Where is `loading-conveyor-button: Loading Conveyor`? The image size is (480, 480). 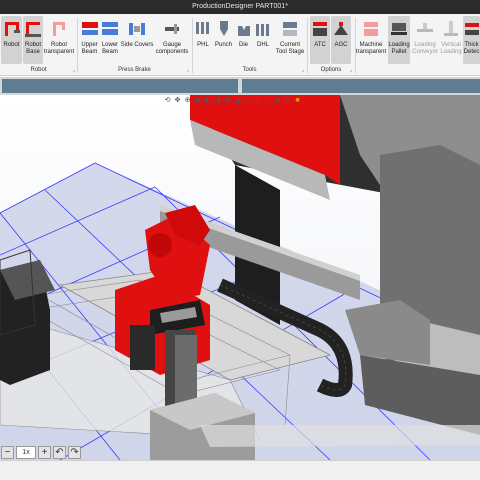
loading-conveyor-button: Loading Conveyor is located at coordinates (425, 40).